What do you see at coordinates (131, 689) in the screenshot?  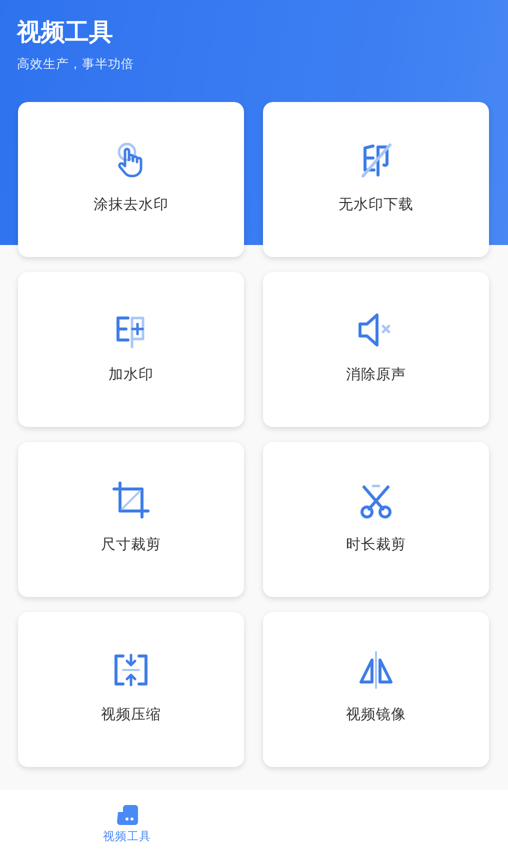 I see `tool-card: 视频压缩` at bounding box center [131, 689].